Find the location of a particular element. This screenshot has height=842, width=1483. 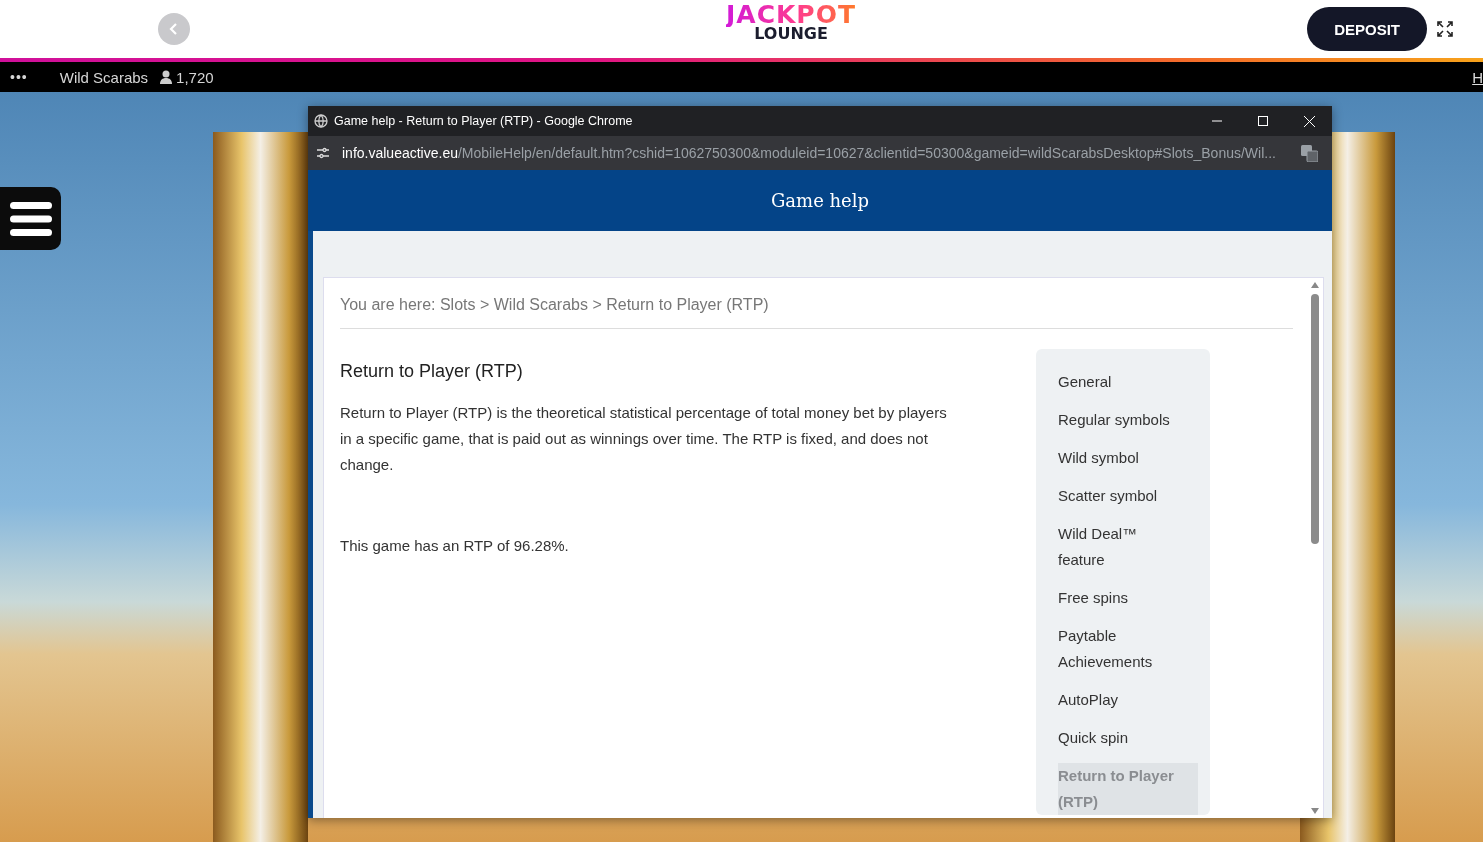

deposit-button: DEPOSIT is located at coordinates (1367, 29).